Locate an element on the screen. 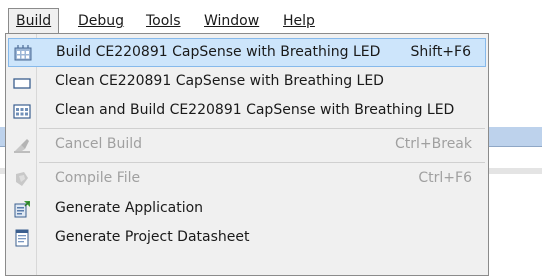 This screenshot has width=542, height=276. menu-window: Window is located at coordinates (231, 21).